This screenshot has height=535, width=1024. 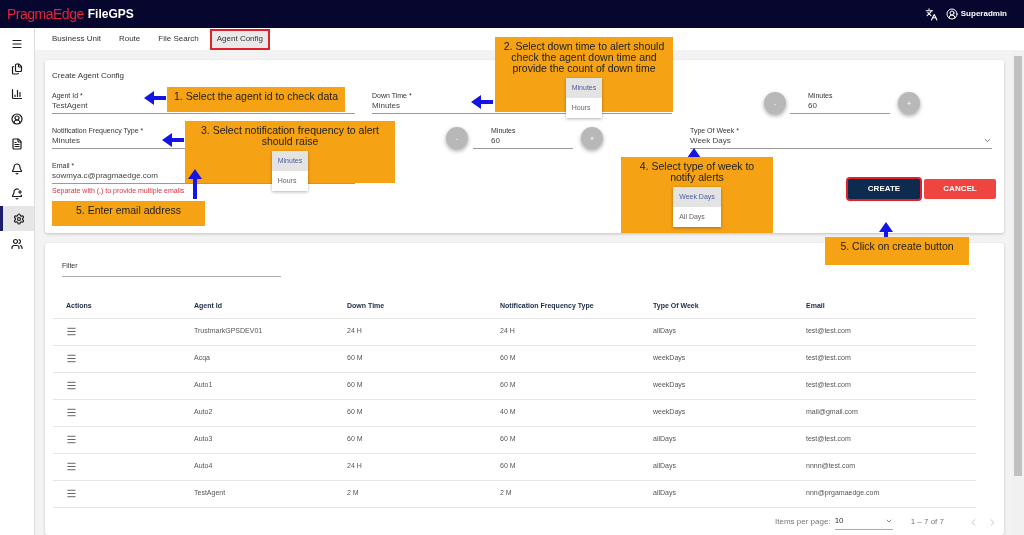 What do you see at coordinates (45, 14) in the screenshot?
I see `brand-logo: PragmaEdge` at bounding box center [45, 14].